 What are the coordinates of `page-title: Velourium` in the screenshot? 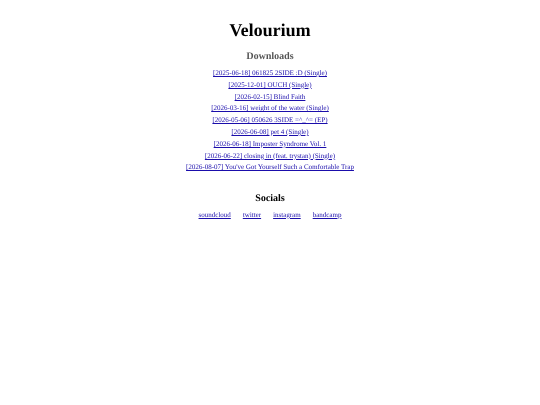 It's located at (270, 30).